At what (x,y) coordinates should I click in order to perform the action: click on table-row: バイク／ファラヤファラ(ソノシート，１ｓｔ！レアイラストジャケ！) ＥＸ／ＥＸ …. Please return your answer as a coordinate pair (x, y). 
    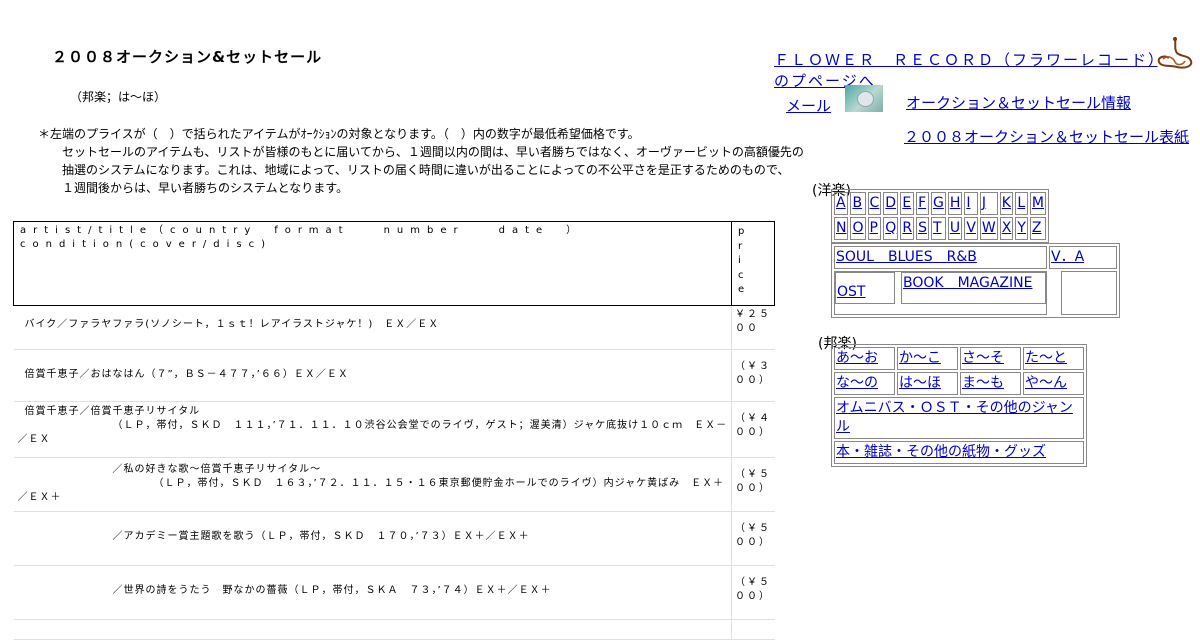
    Looking at the image, I should click on (394, 327).